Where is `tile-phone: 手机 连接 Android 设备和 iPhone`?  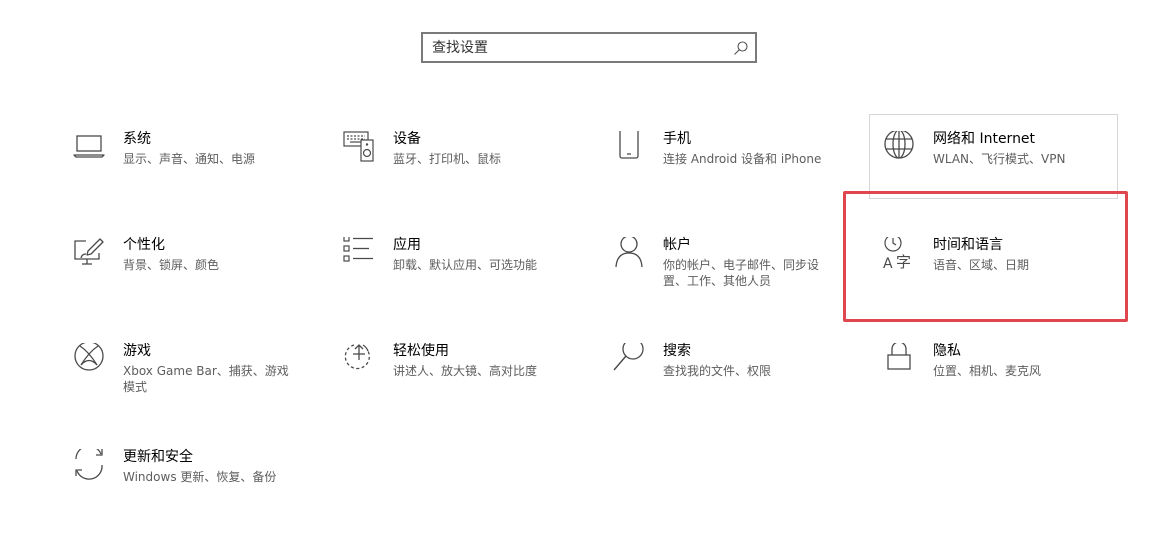
tile-phone: 手机 连接 Android 设备和 iPhone is located at coordinates (737, 172).